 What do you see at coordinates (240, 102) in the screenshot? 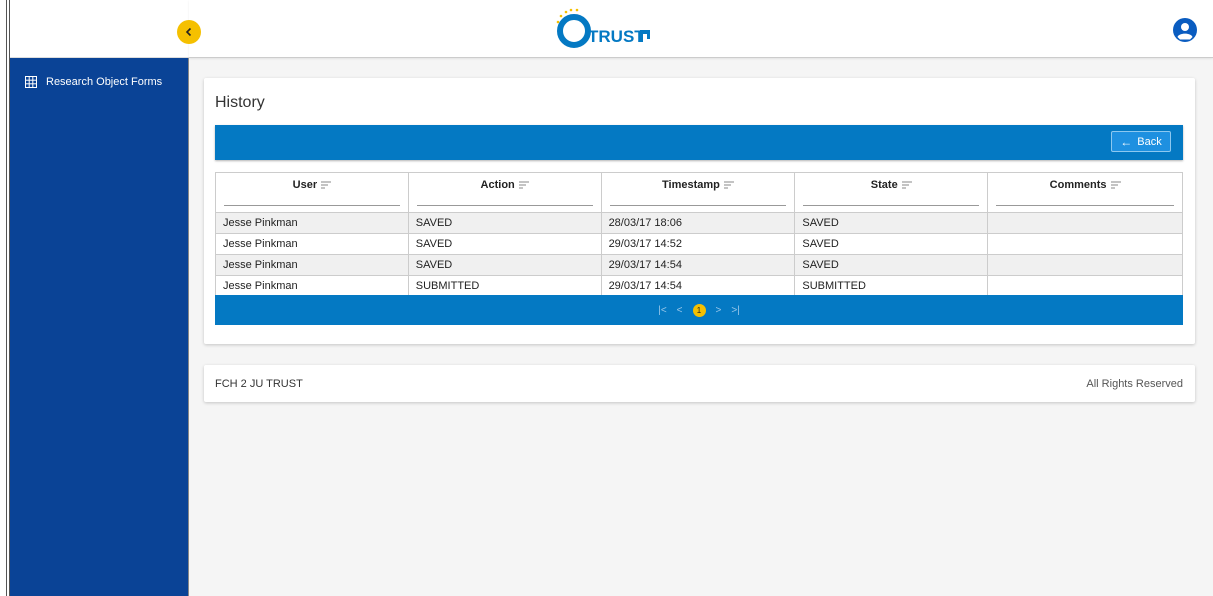
I see `page-title: History` at bounding box center [240, 102].